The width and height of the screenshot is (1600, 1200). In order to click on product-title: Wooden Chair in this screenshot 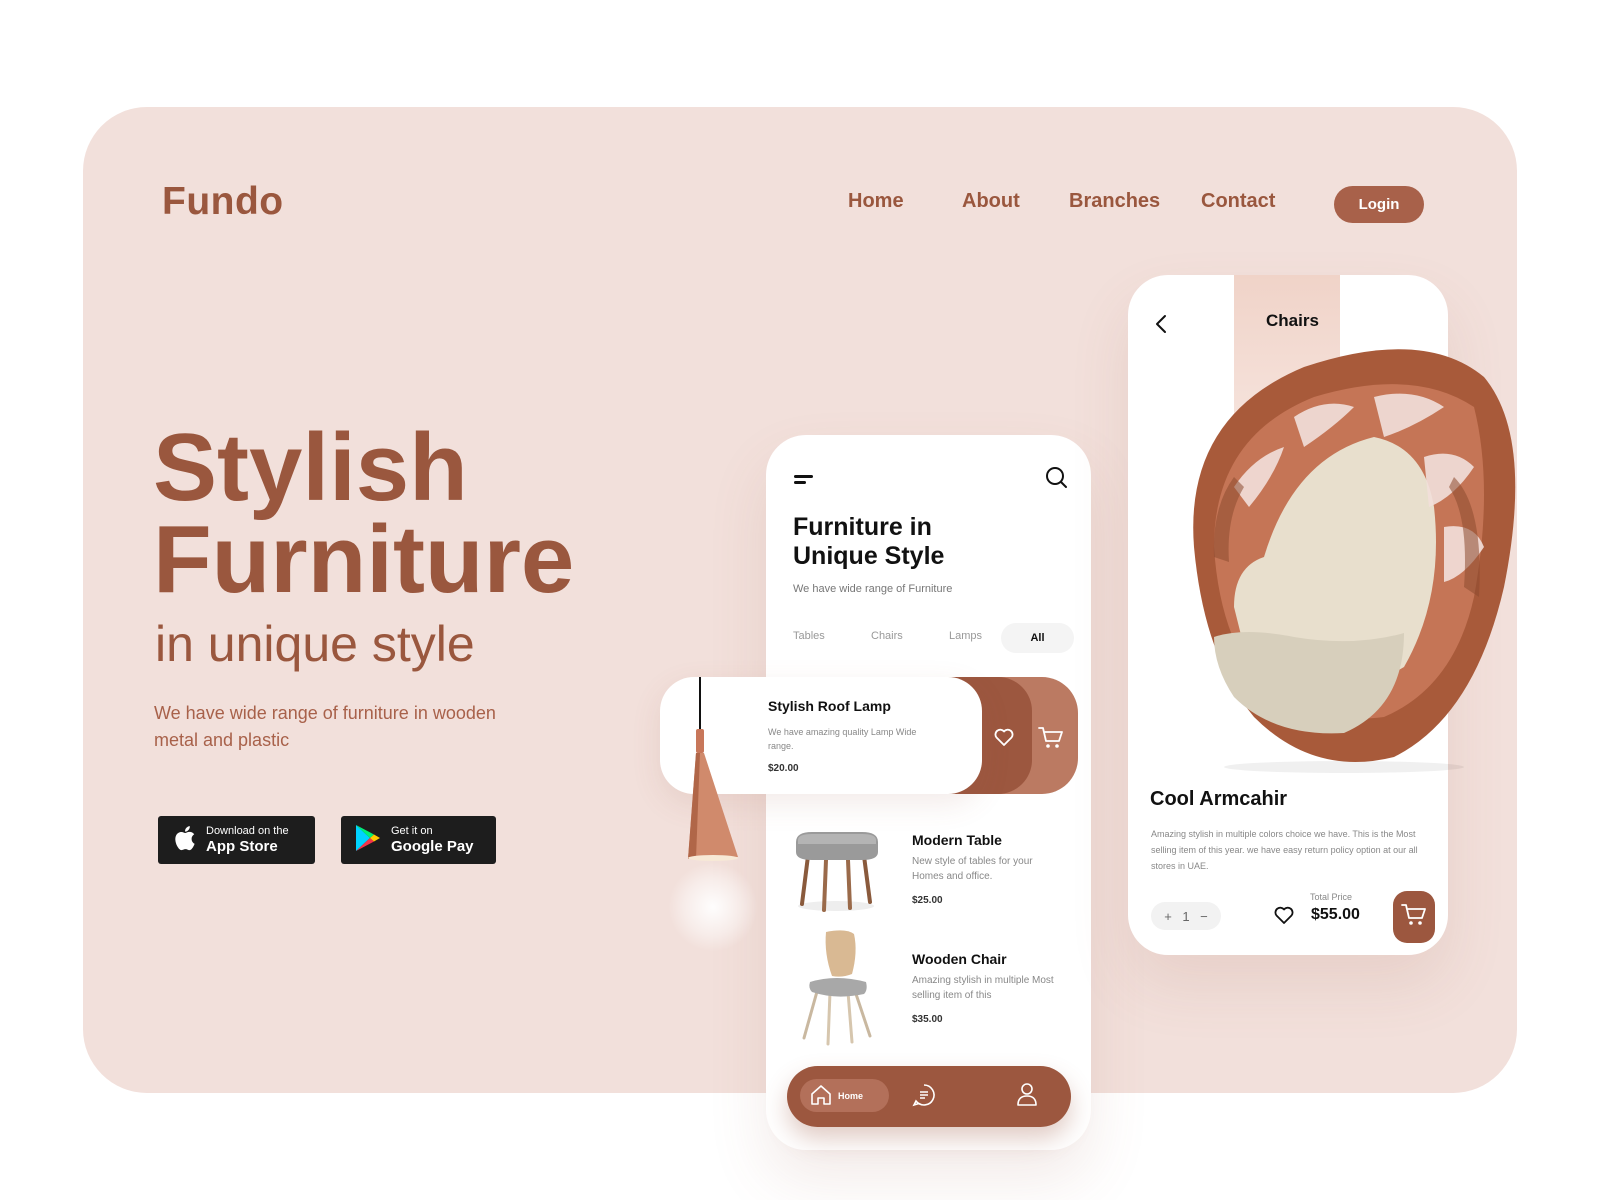, I will do `click(959, 959)`.